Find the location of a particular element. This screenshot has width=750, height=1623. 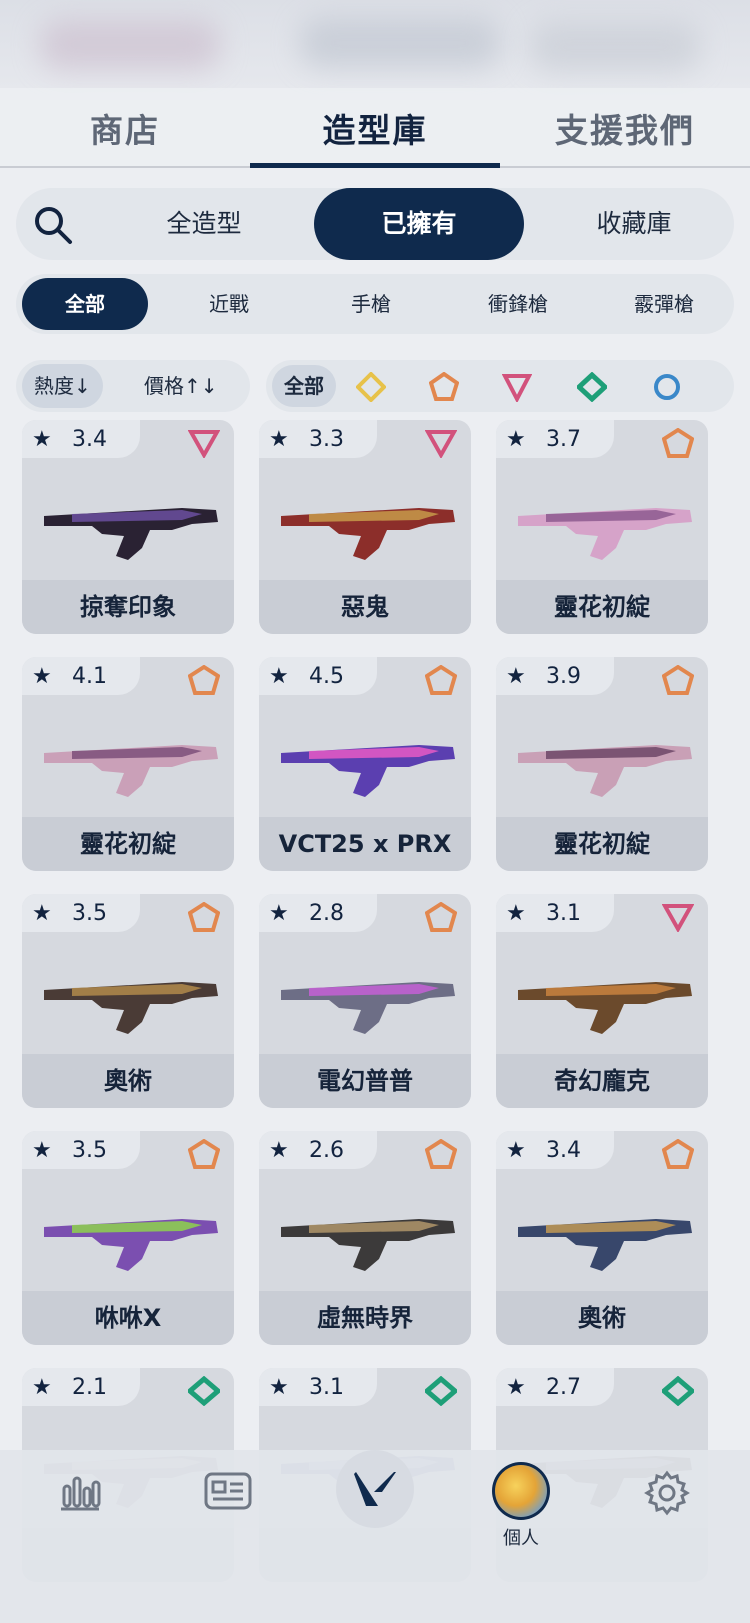

home-button is located at coordinates (375, 1489).